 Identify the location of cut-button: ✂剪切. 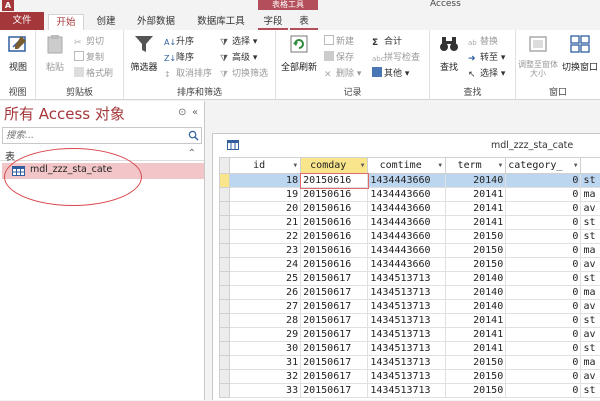
(89, 42).